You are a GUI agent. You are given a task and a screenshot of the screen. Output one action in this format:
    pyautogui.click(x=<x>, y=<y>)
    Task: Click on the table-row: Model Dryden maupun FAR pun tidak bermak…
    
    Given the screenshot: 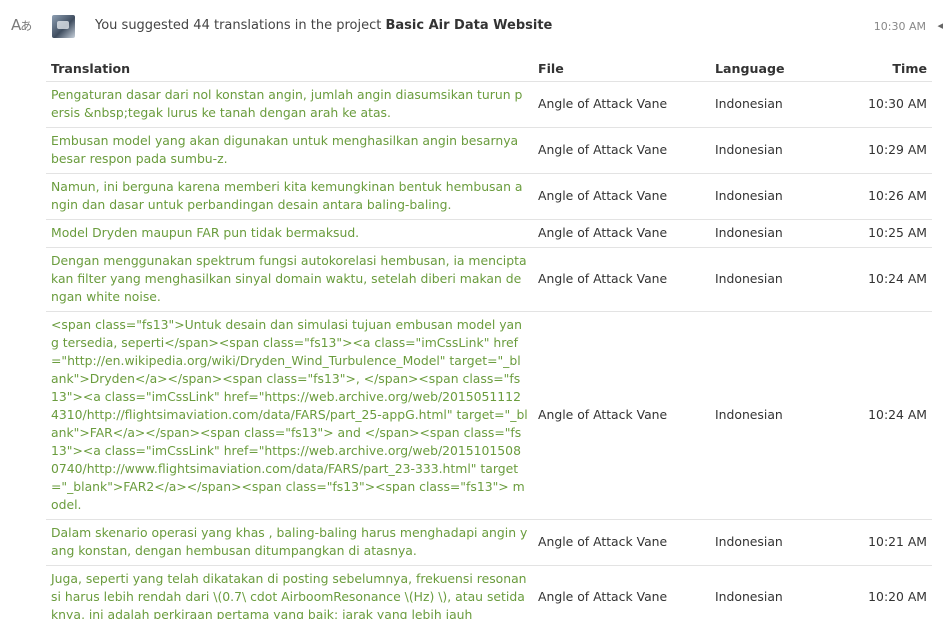 What is the action you would take?
    pyautogui.click(x=489, y=233)
    